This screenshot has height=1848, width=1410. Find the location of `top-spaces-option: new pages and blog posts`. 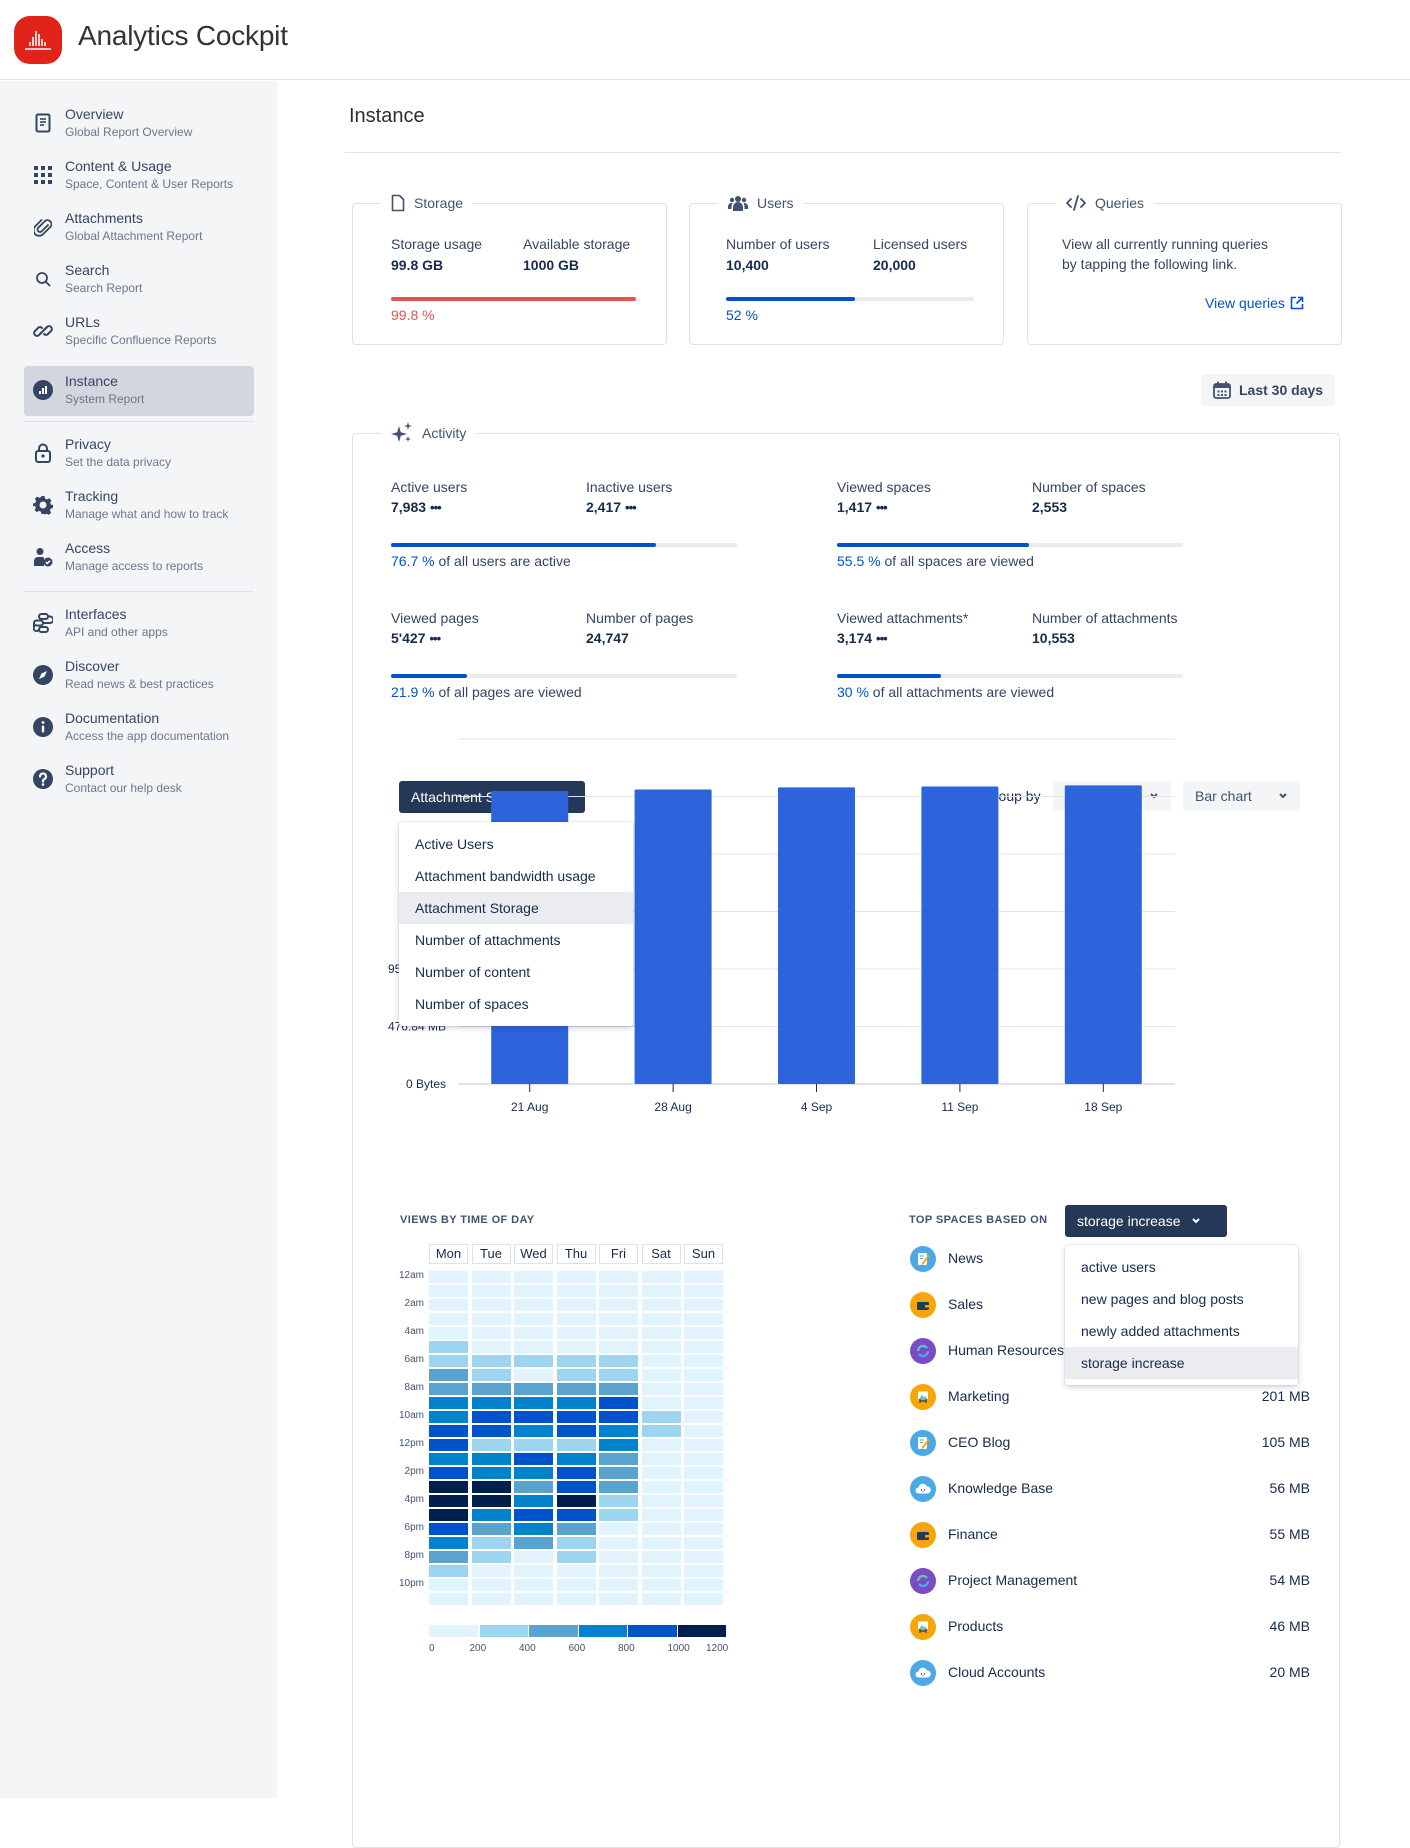

top-spaces-option: new pages and blog posts is located at coordinates (1181, 1299).